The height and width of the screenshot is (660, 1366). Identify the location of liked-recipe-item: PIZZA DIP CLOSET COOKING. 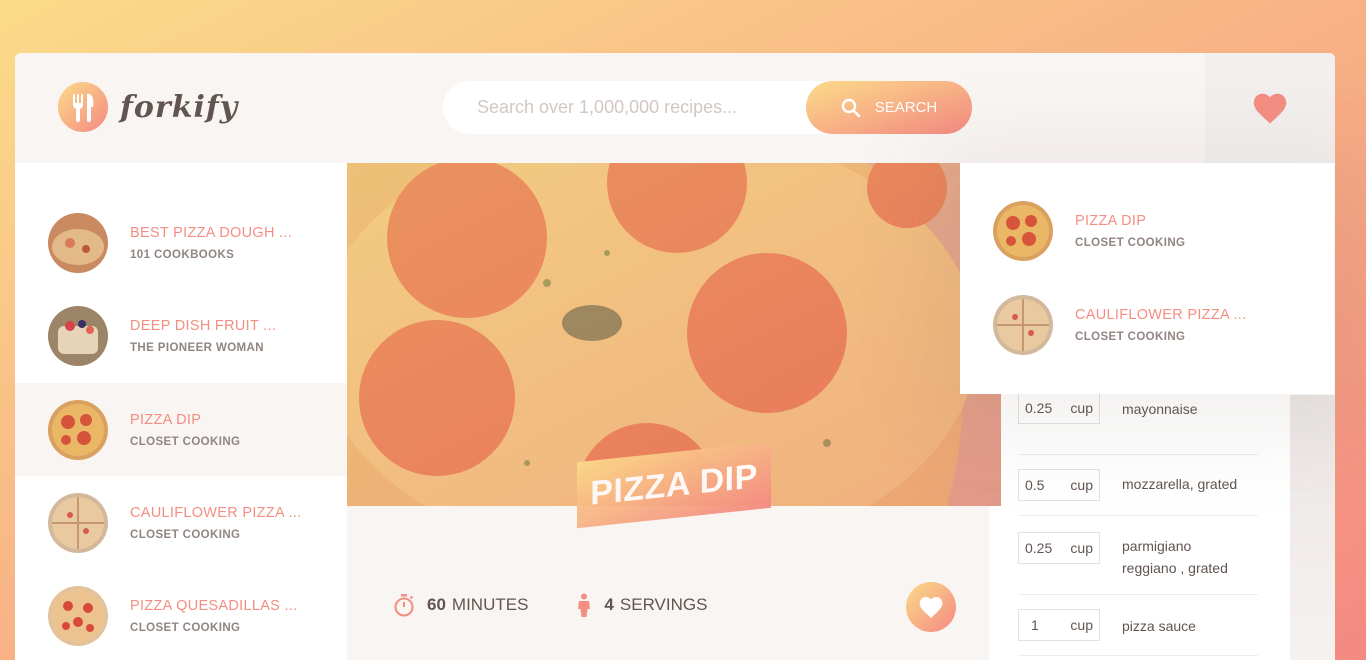
(1147, 230).